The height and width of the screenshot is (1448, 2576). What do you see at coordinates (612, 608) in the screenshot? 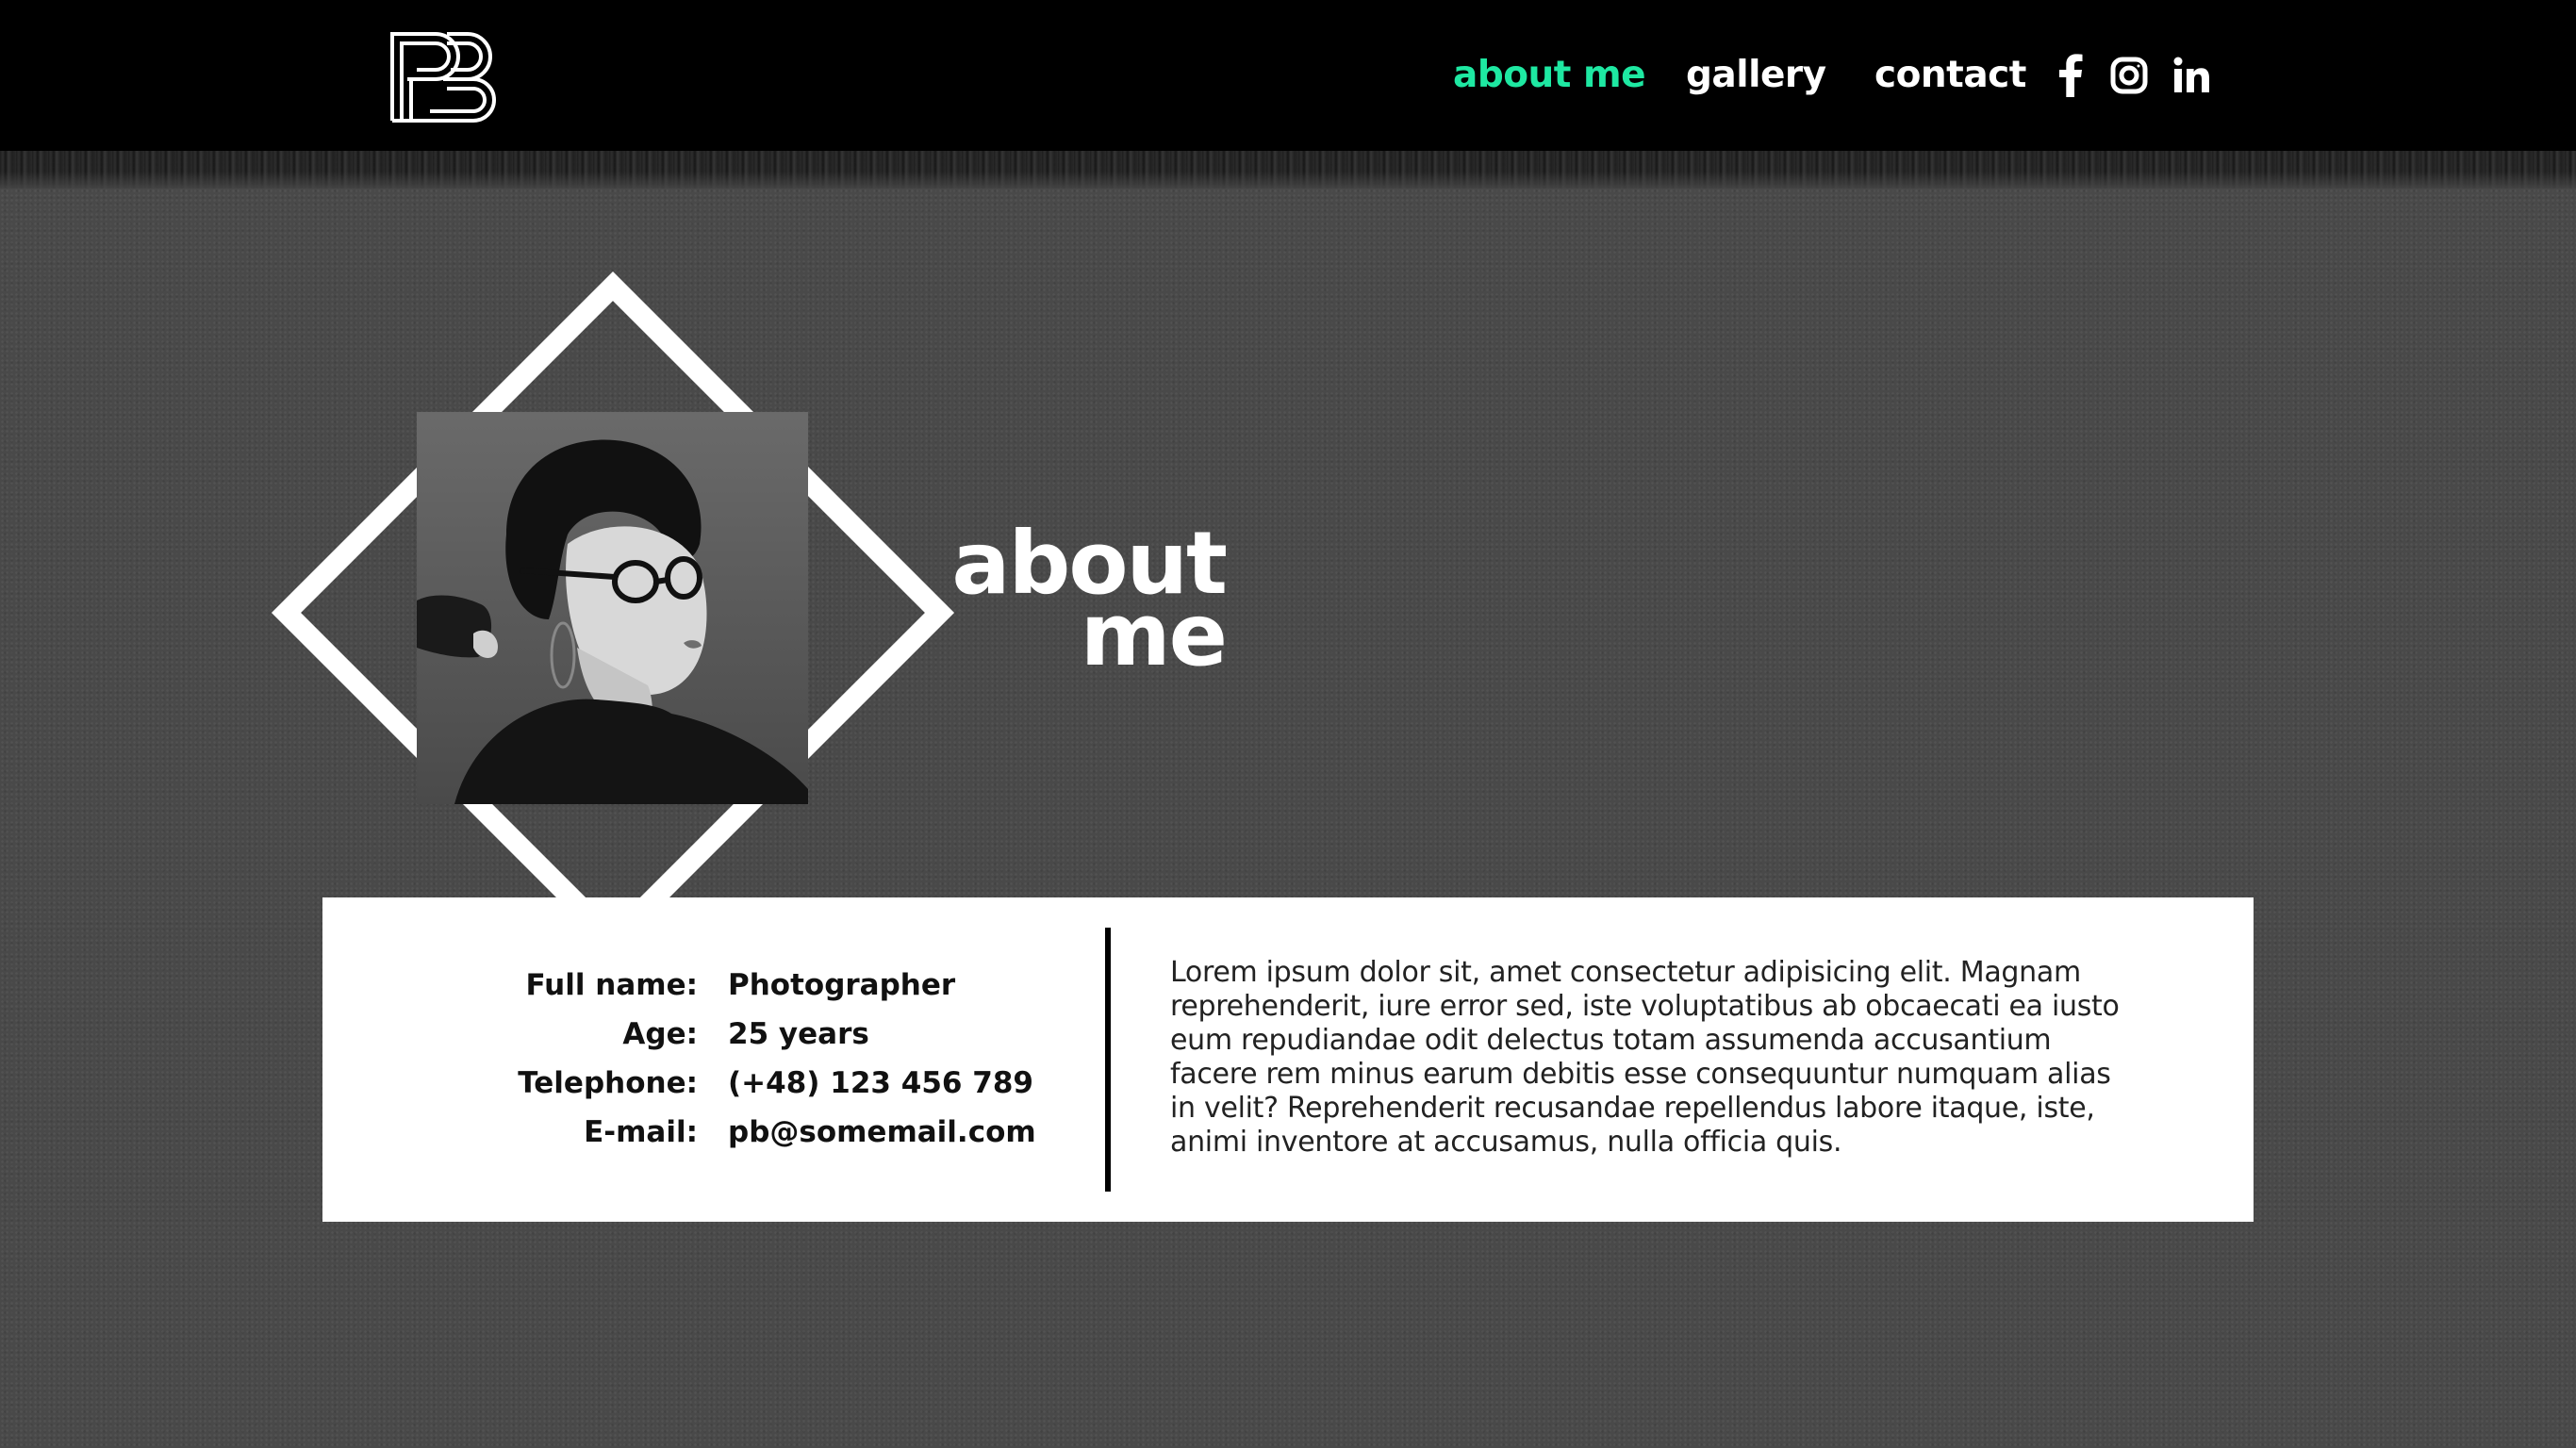
I see `profile-photo` at bounding box center [612, 608].